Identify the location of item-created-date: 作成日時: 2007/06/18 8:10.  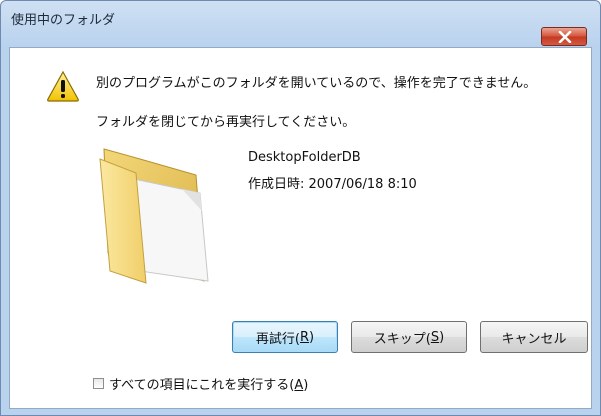
(332, 184).